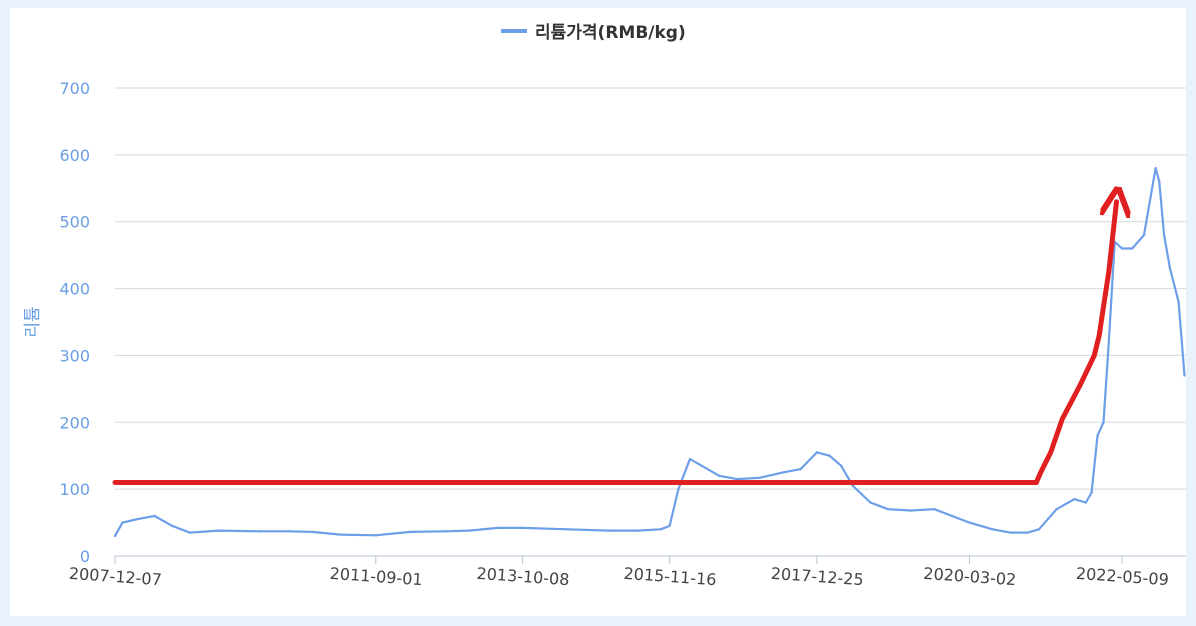 The width and height of the screenshot is (1196, 626). What do you see at coordinates (74, 222) in the screenshot?
I see `y-tick-label-500: 500` at bounding box center [74, 222].